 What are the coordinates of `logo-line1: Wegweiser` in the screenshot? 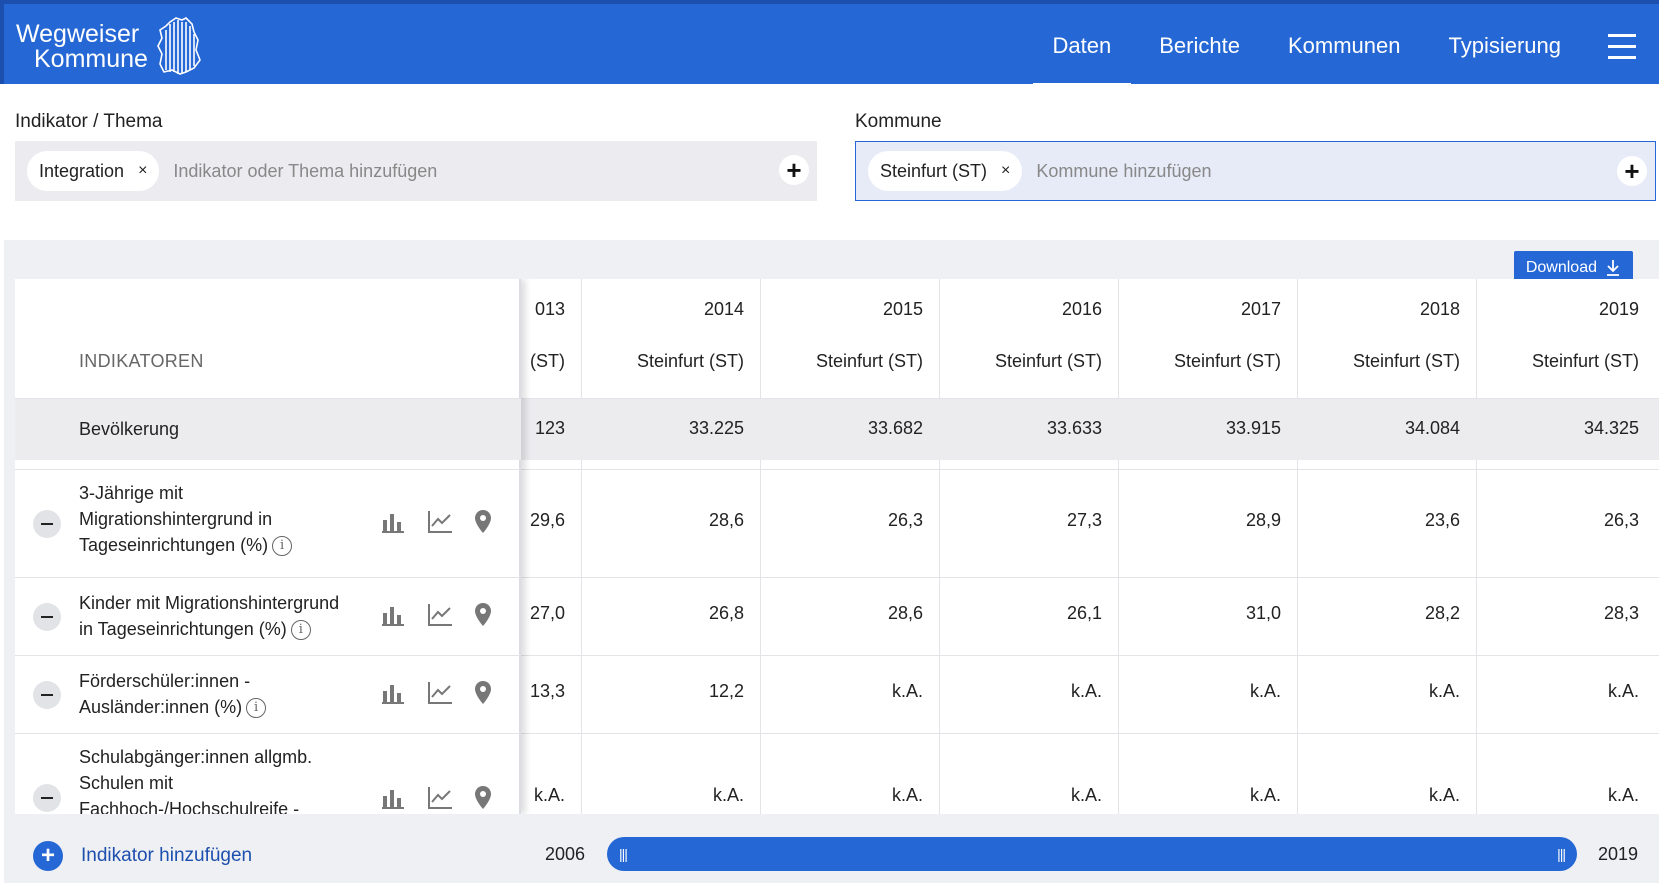 It's located at (78, 34).